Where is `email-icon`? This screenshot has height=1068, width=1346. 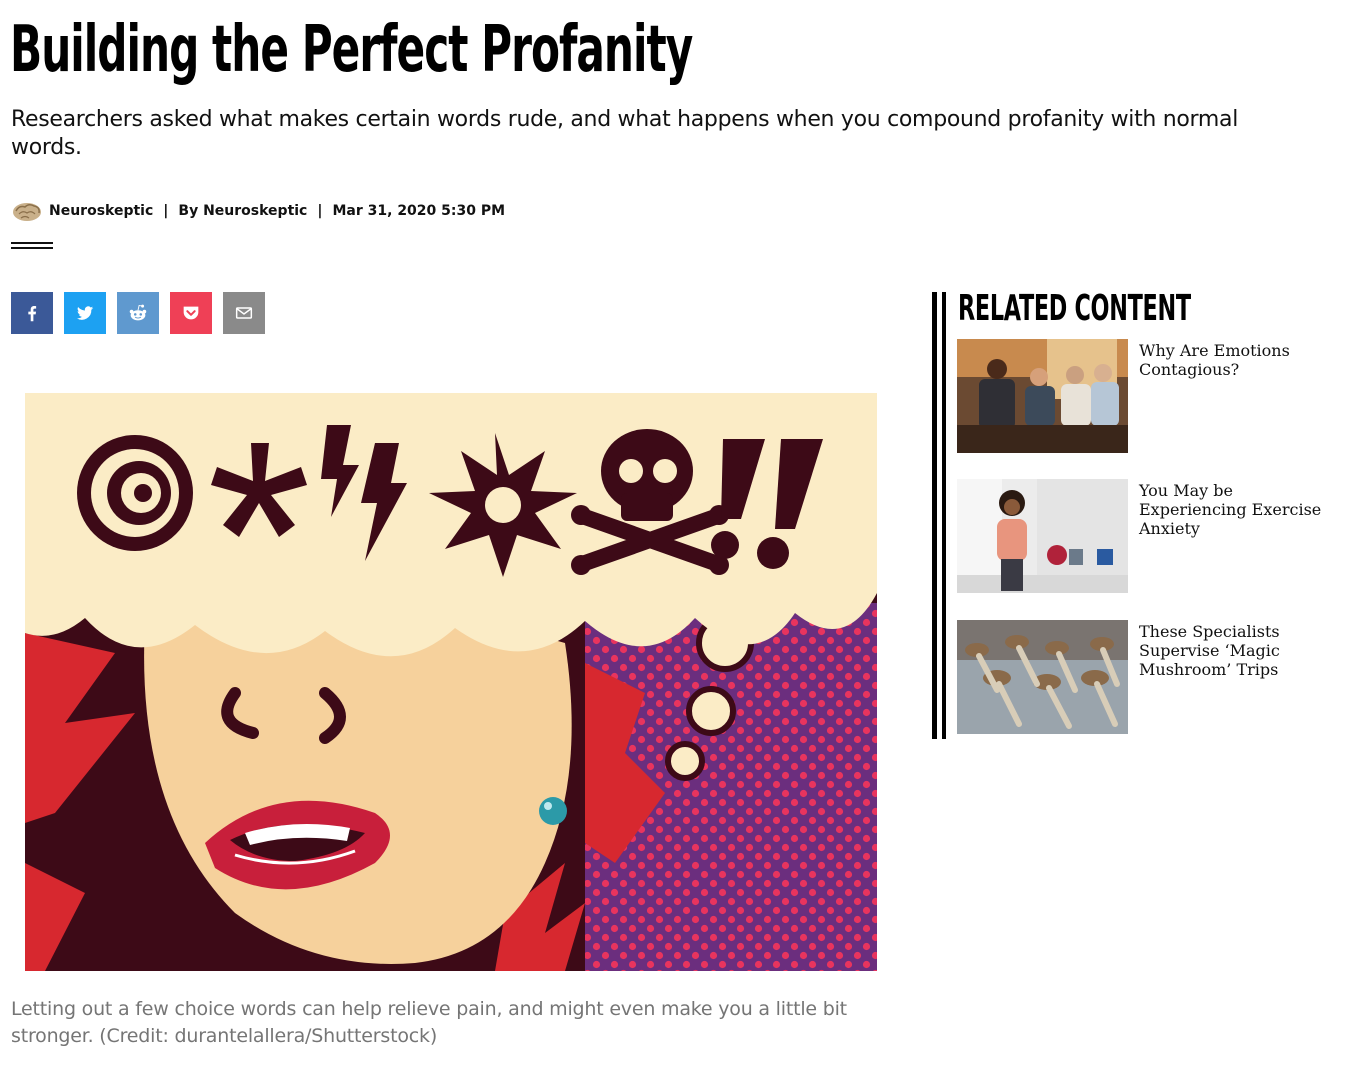 email-icon is located at coordinates (244, 313).